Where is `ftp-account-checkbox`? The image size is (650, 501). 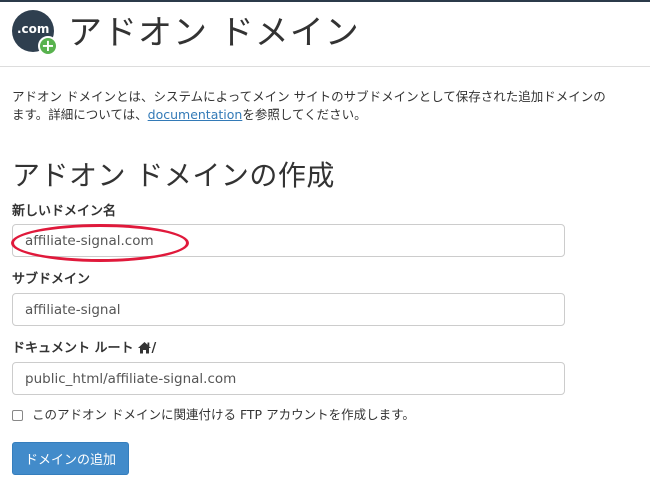
ftp-account-checkbox is located at coordinates (17, 415).